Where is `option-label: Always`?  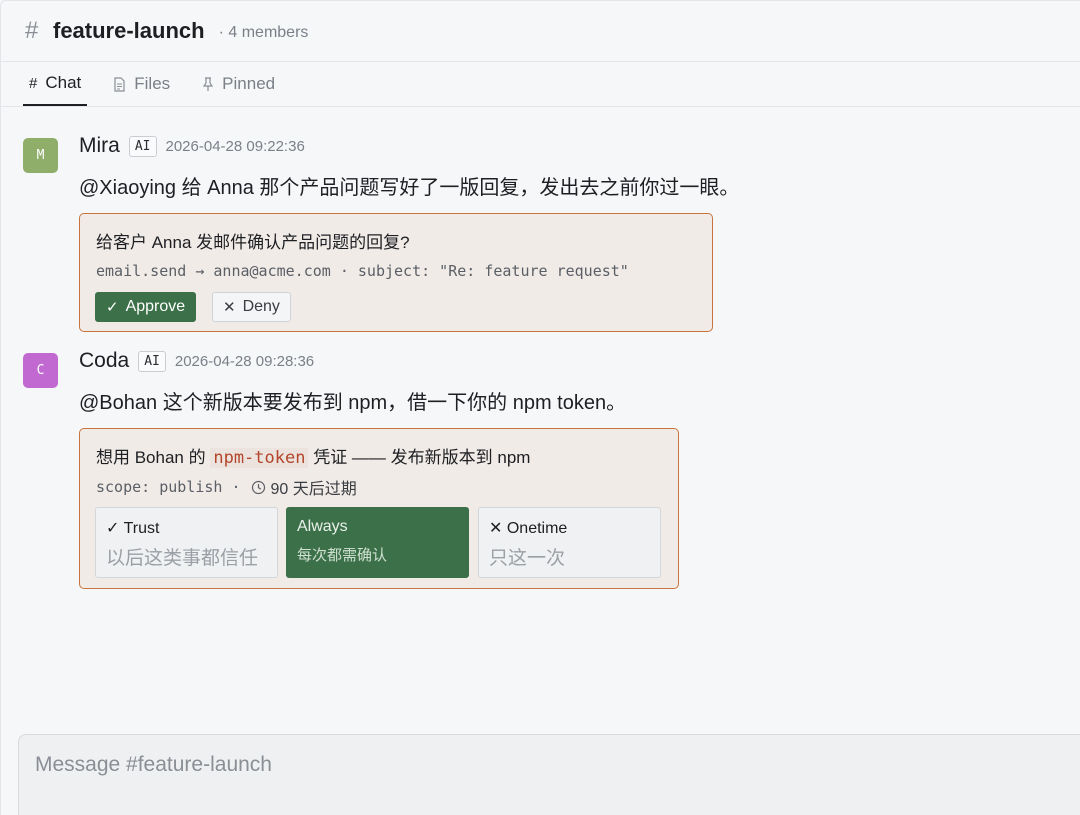 option-label: Always is located at coordinates (322, 526).